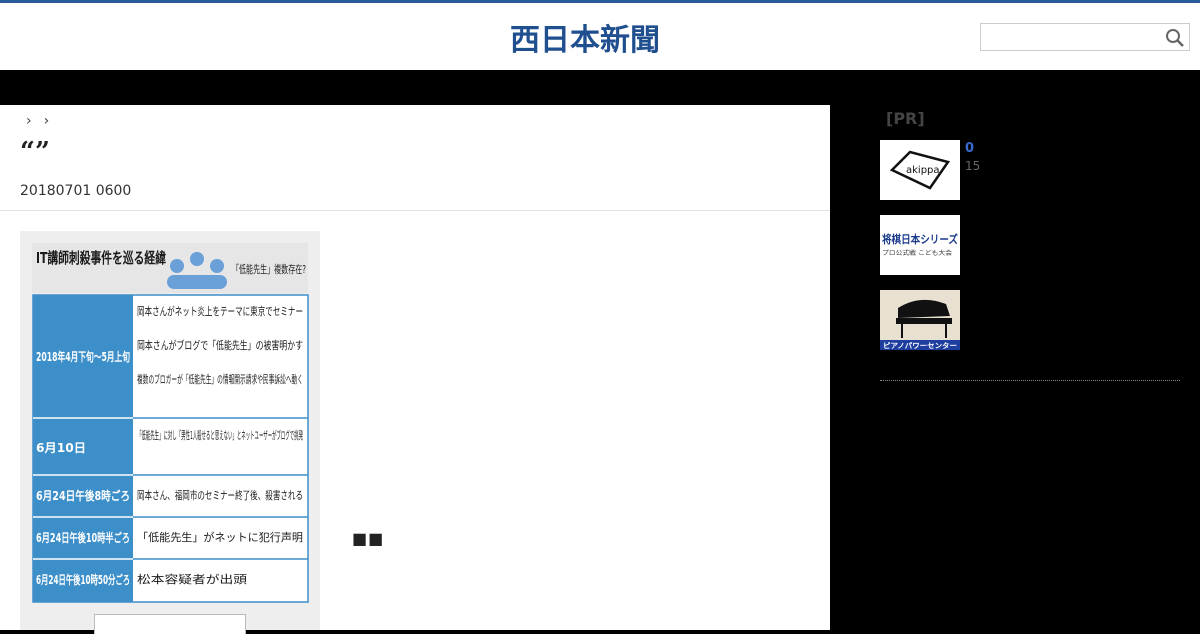  I want to click on search-icon, so click(1175, 38).